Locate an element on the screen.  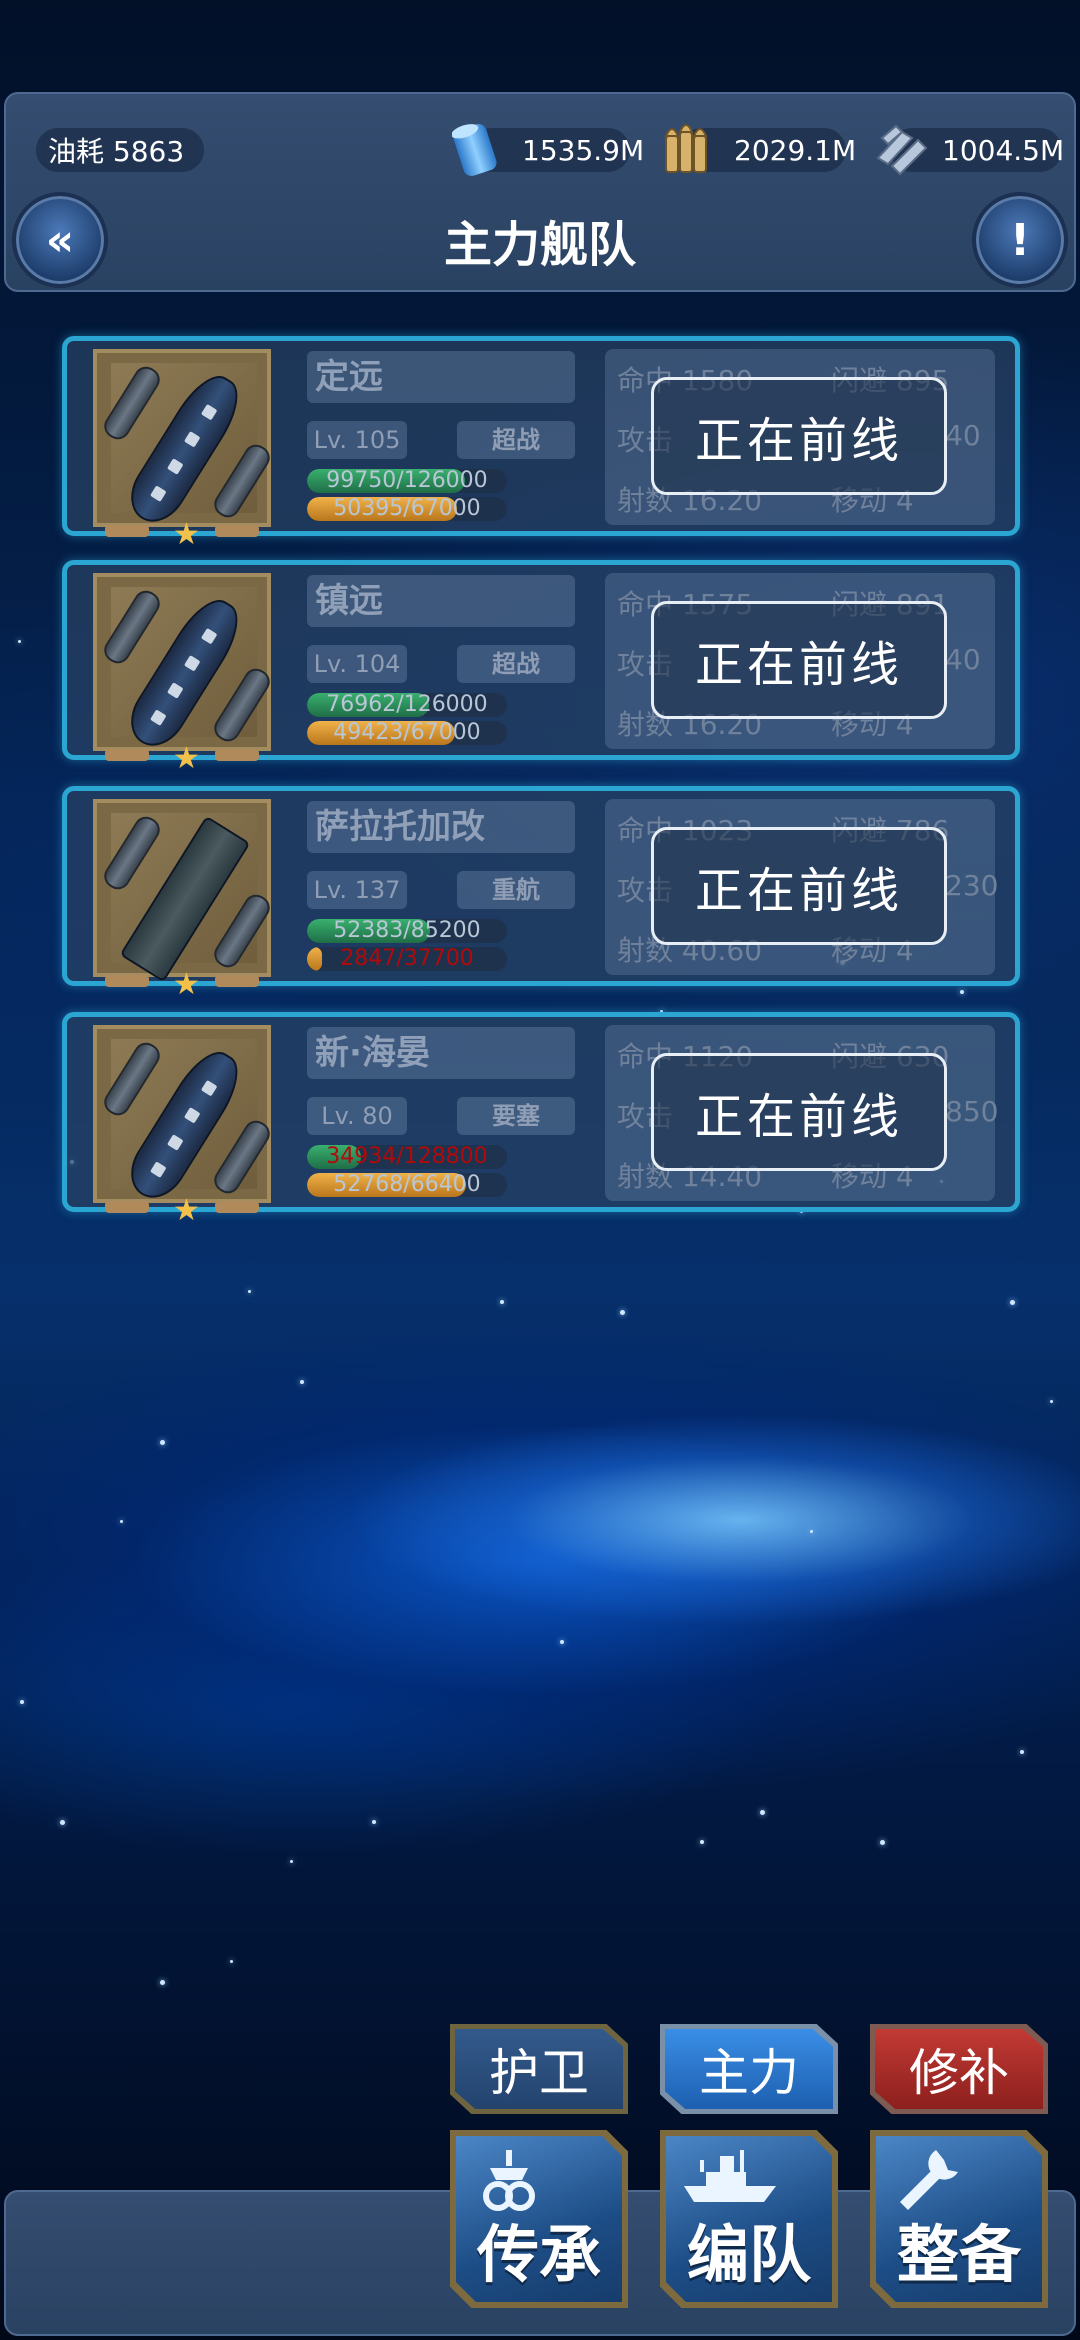
formation-button: 编队 is located at coordinates (749, 2219).